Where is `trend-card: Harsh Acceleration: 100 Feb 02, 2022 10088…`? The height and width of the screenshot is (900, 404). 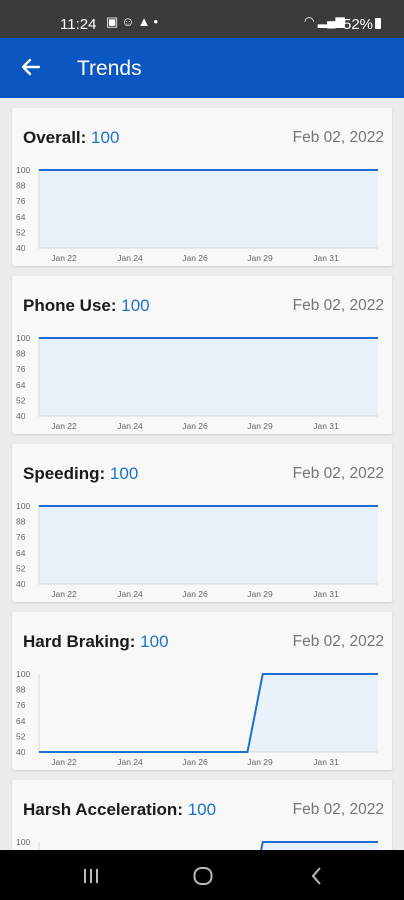
trend-card: Harsh Acceleration: 100 Feb 02, 2022 10088… is located at coordinates (202, 815).